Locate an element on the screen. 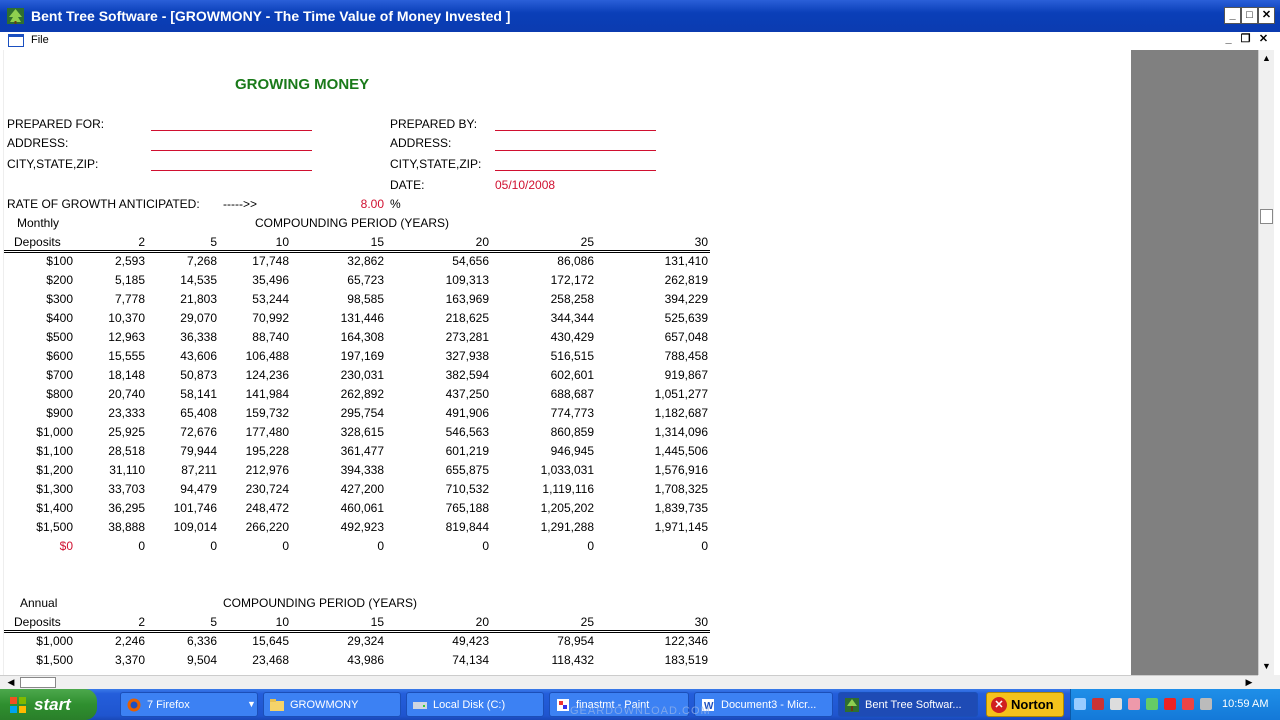 Image resolution: width=1280 pixels, height=720 pixels. future-value-cell: 23,333 is located at coordinates (110, 413).